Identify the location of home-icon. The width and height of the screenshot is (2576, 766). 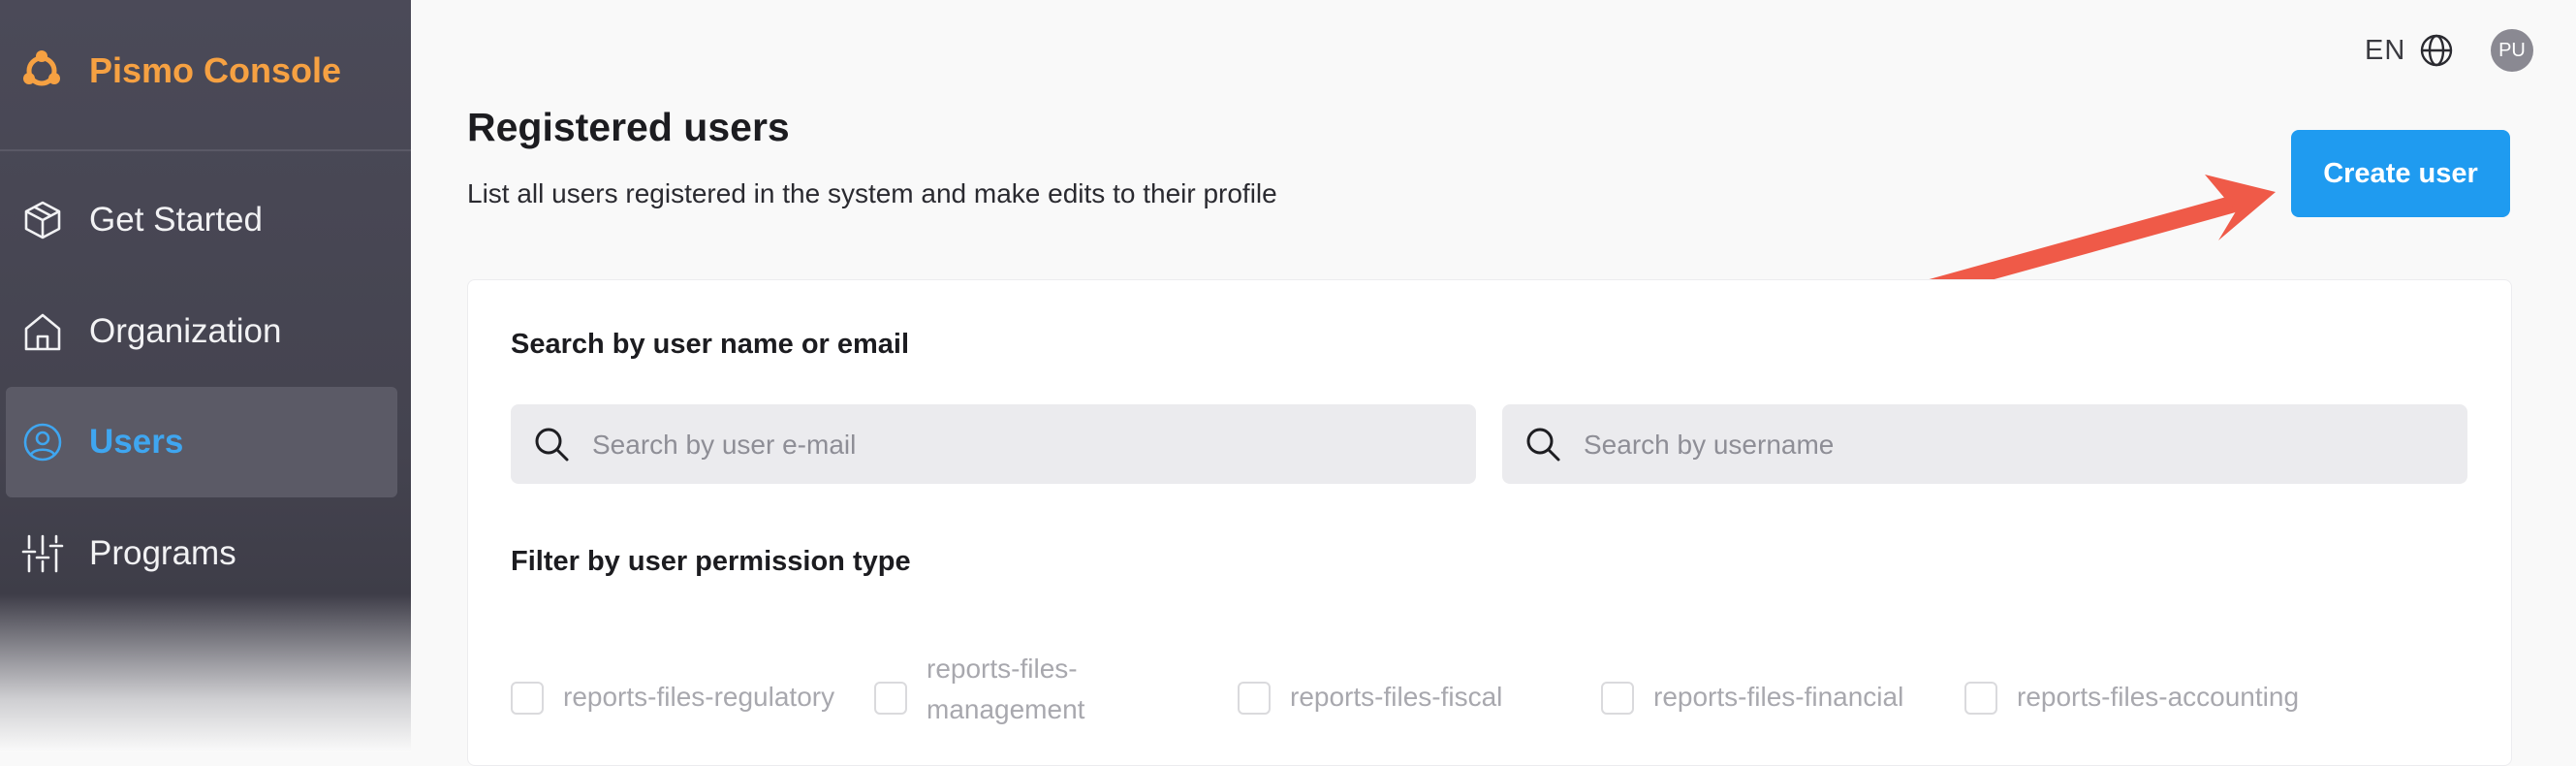
(42, 332).